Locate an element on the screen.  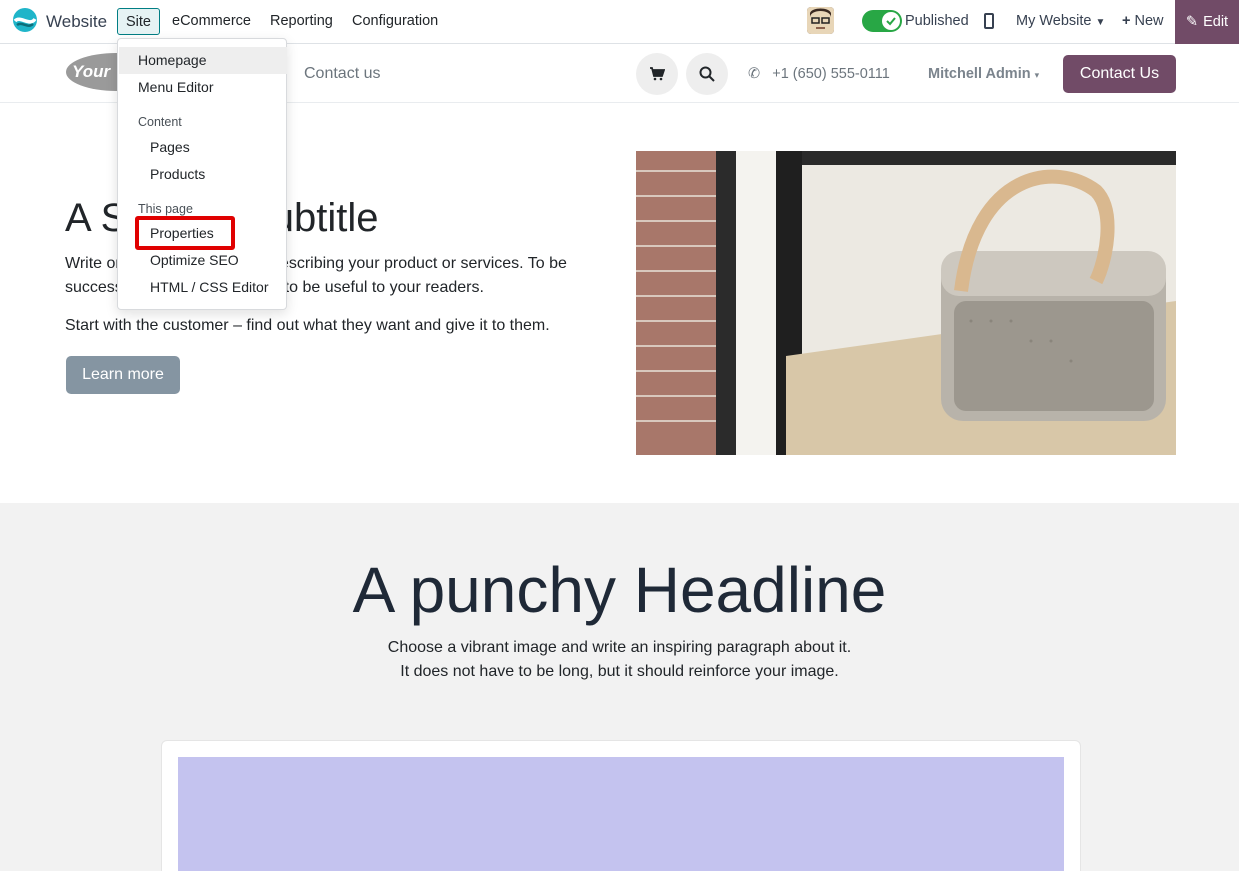
contact-us-label: Contact Us is located at coordinates (1119, 73).